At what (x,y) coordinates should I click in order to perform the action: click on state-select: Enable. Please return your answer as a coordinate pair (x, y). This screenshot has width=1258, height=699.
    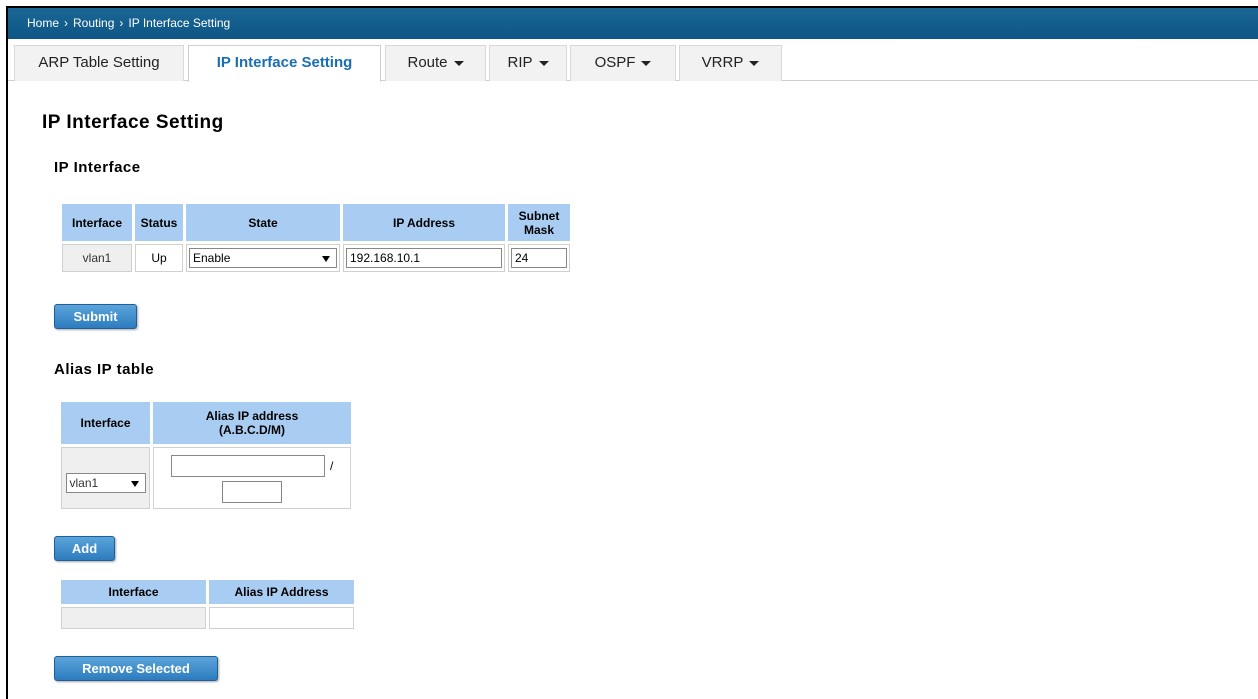
    Looking at the image, I should click on (263, 258).